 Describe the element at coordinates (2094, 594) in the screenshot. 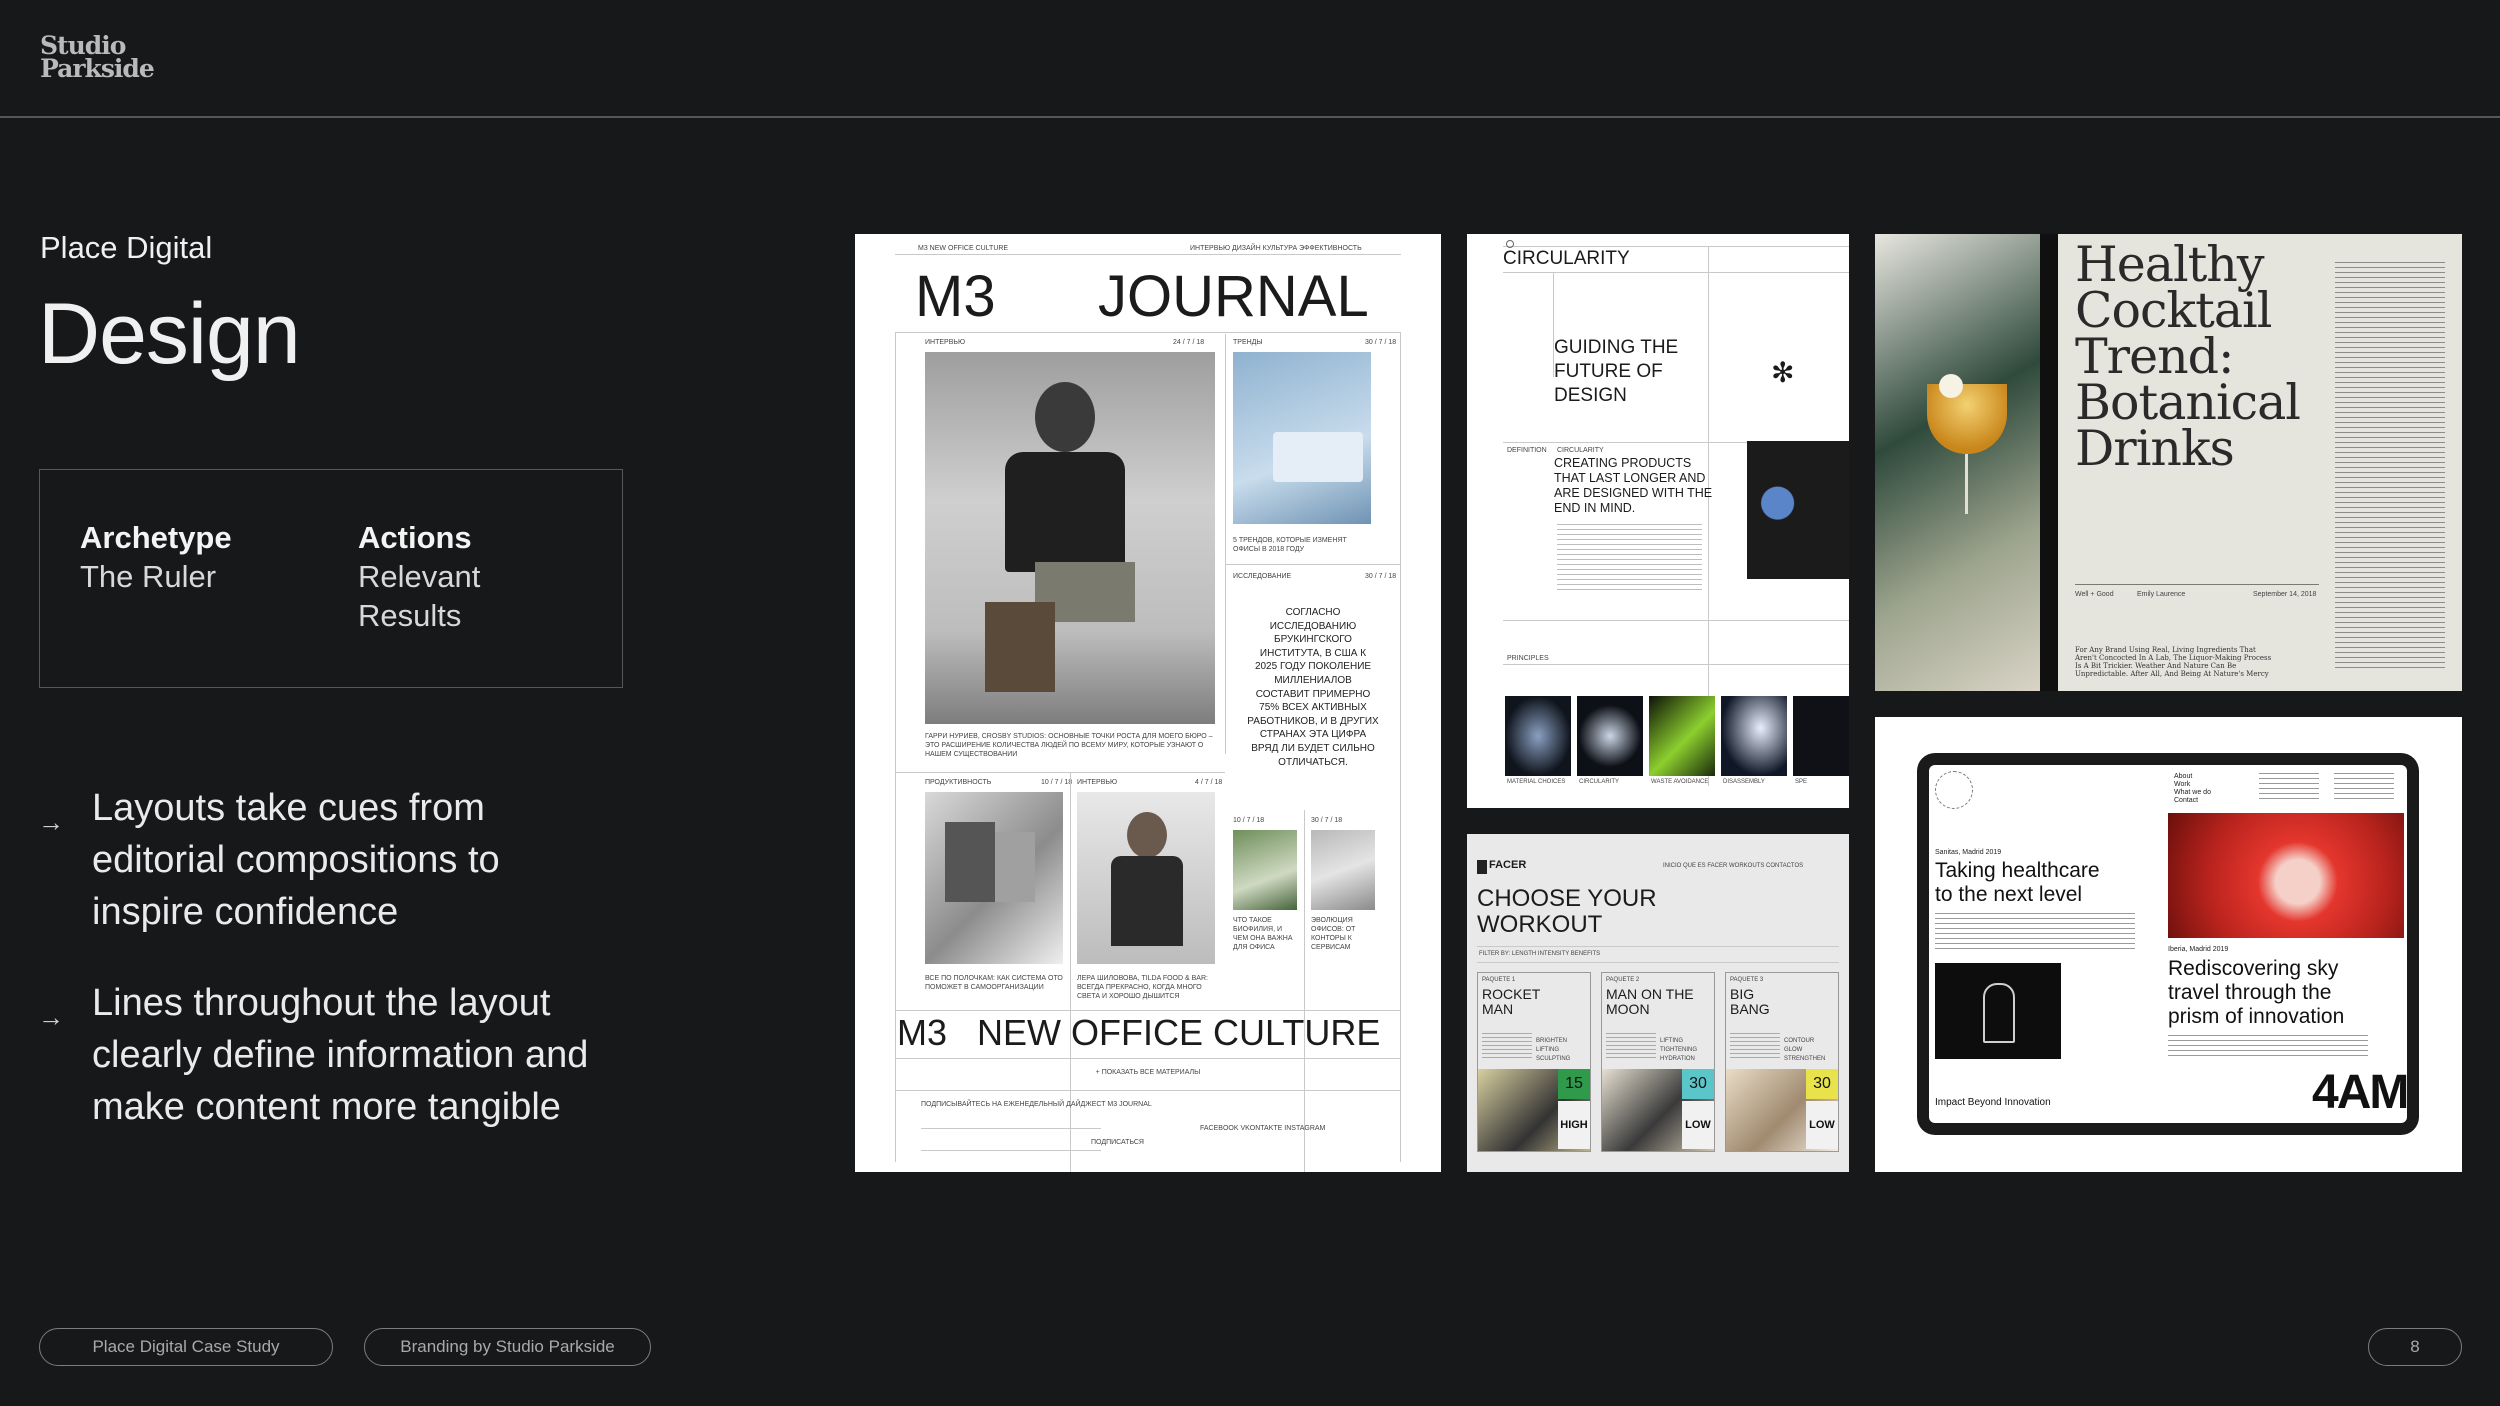

I see `article-source: Well + Good` at that location.